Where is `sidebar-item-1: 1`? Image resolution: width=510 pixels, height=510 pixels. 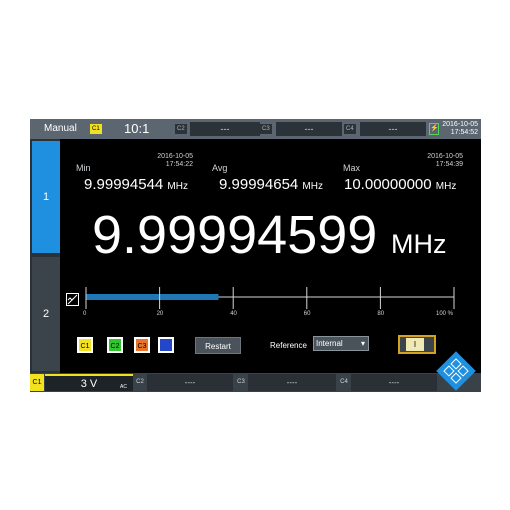
sidebar-item-1: 1 is located at coordinates (46, 197).